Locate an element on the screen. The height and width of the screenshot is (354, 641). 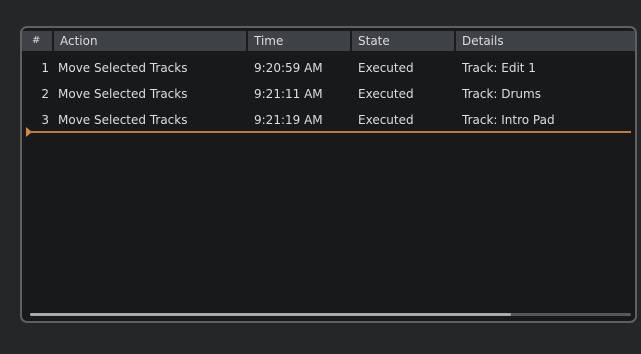
row-time: 9:21:19 AM is located at coordinates (288, 120).